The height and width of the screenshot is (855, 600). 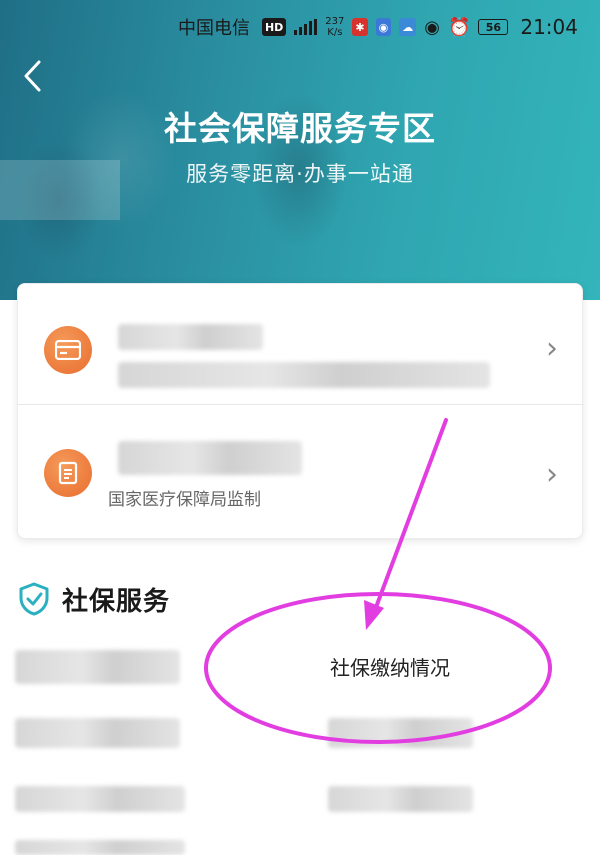 What do you see at coordinates (116, 601) in the screenshot?
I see `section-title: 社保服务` at bounding box center [116, 601].